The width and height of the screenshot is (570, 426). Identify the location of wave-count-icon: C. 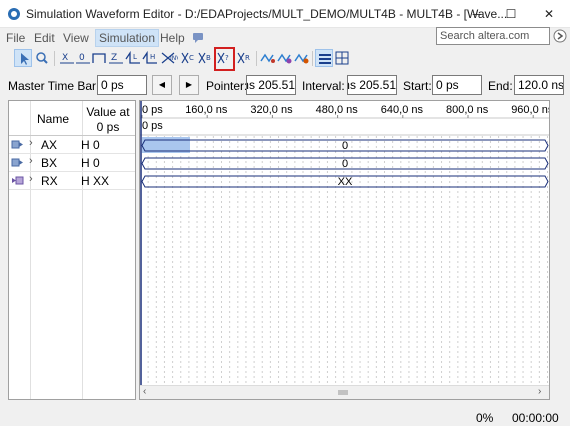
(187, 58).